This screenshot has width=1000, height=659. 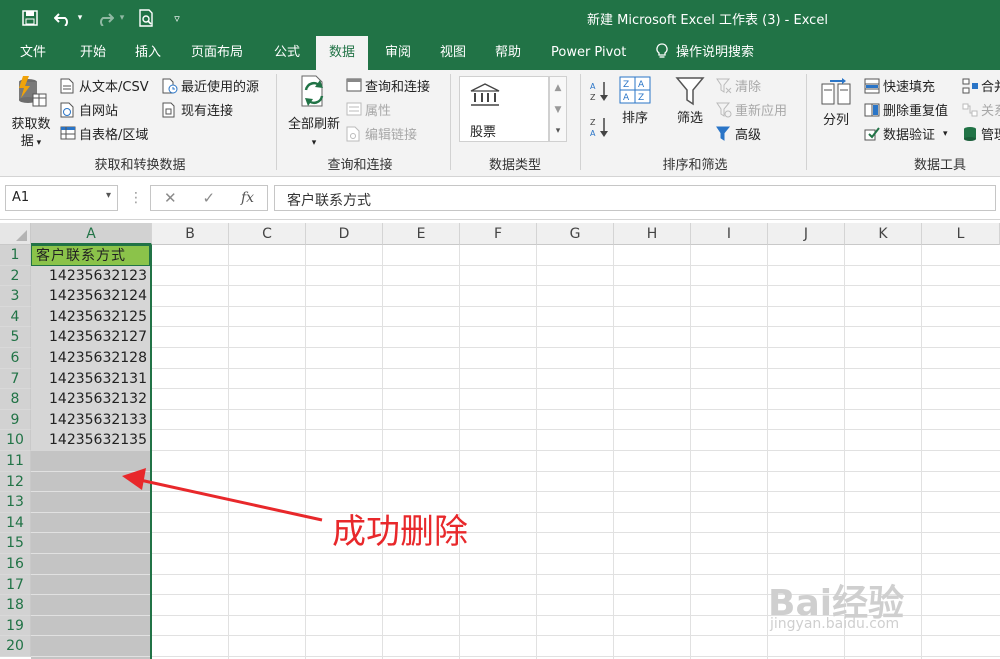 What do you see at coordinates (15, 358) in the screenshot?
I see `row-header: 6` at bounding box center [15, 358].